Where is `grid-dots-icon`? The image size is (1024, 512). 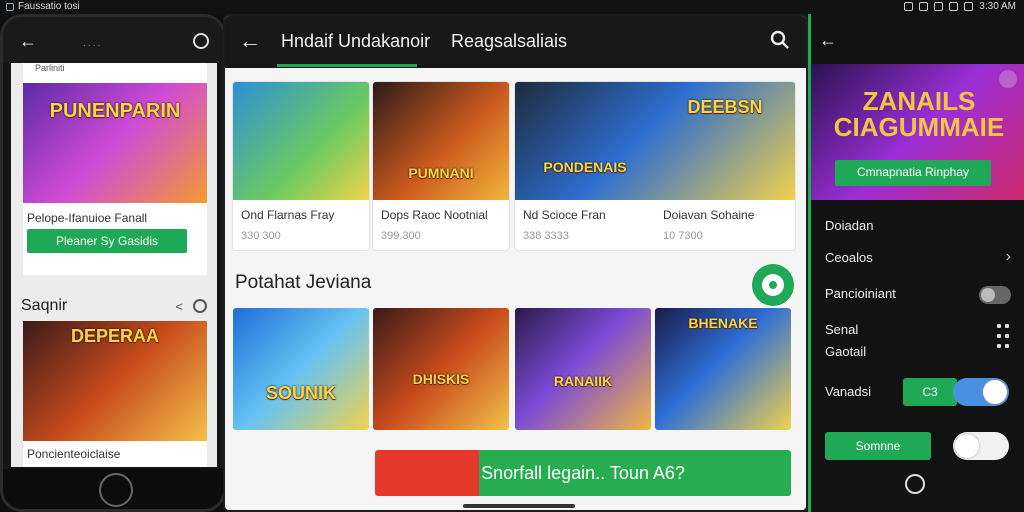
grid-dots-icon is located at coordinates (1003, 337).